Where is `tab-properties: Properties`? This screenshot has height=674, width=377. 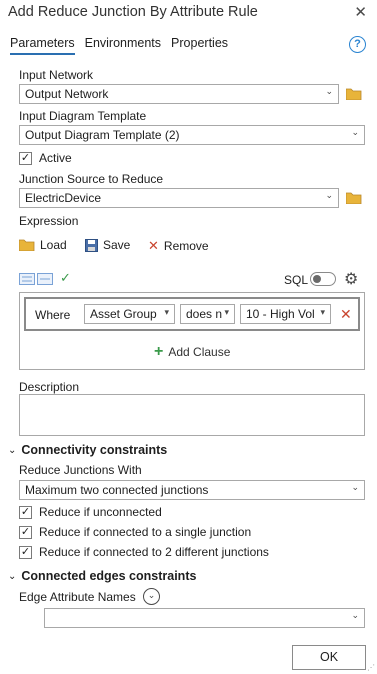
tab-properties: Properties is located at coordinates (199, 45).